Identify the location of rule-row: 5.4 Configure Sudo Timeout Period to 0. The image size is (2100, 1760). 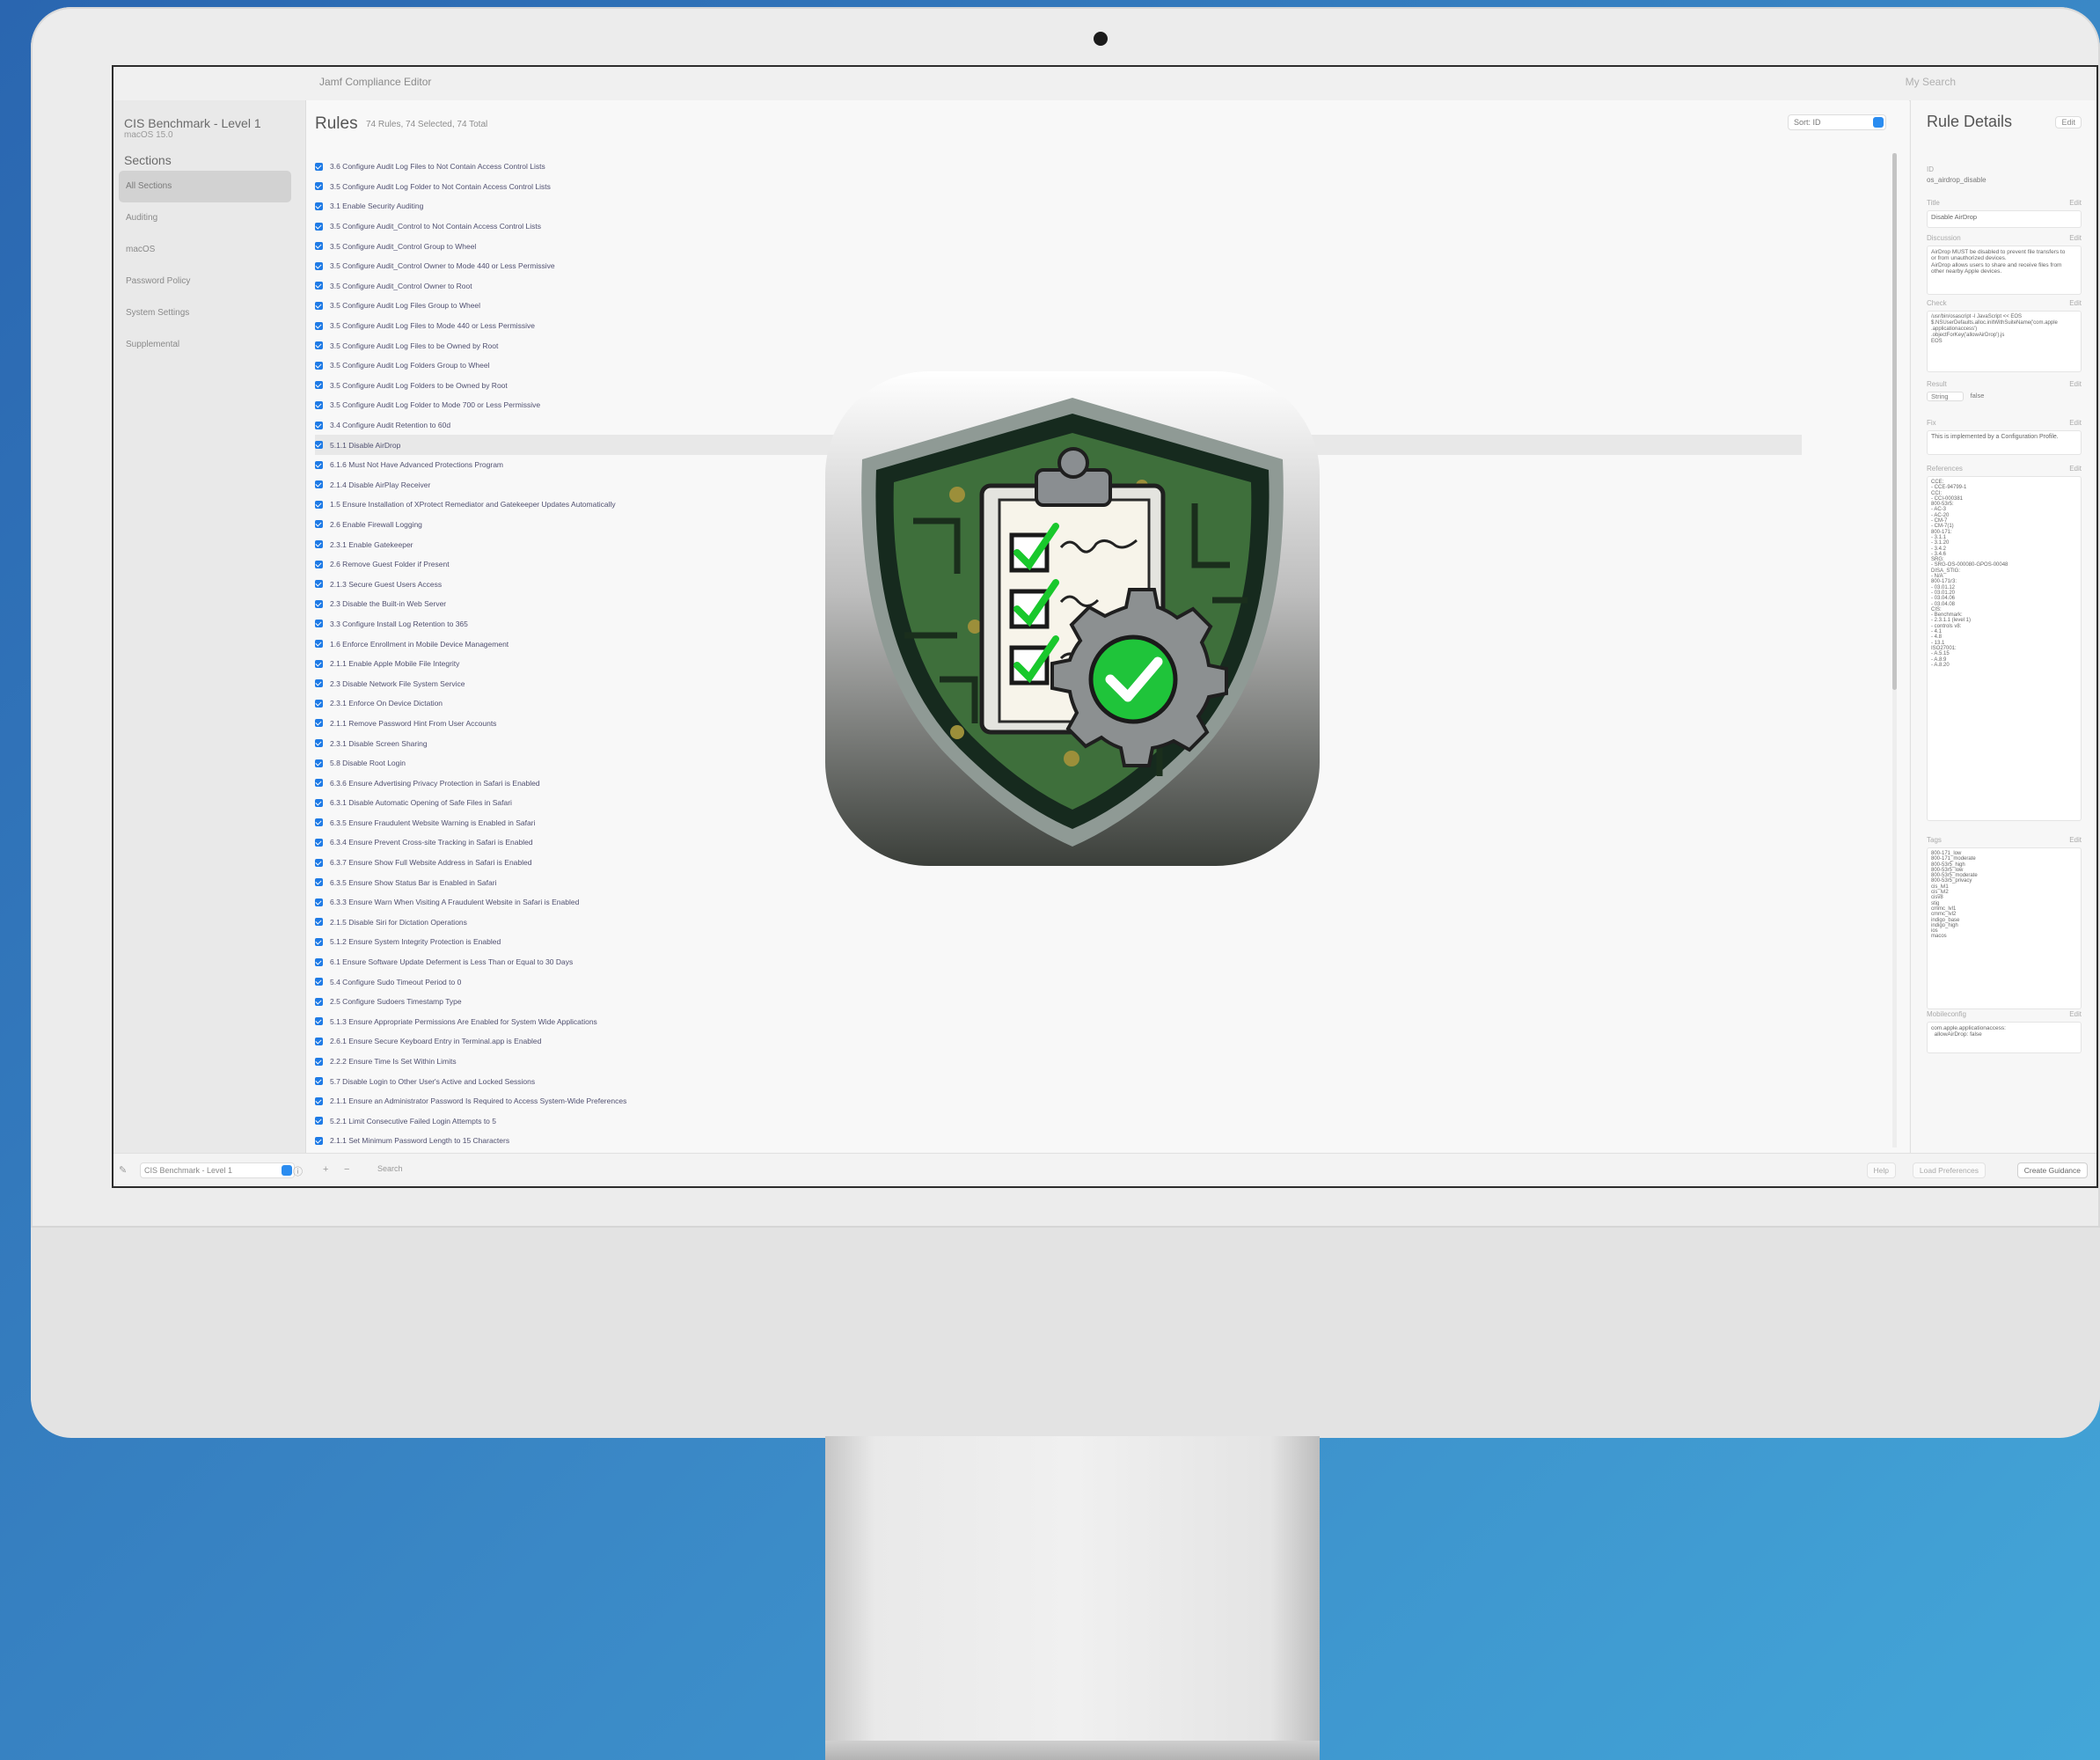
(1063, 982).